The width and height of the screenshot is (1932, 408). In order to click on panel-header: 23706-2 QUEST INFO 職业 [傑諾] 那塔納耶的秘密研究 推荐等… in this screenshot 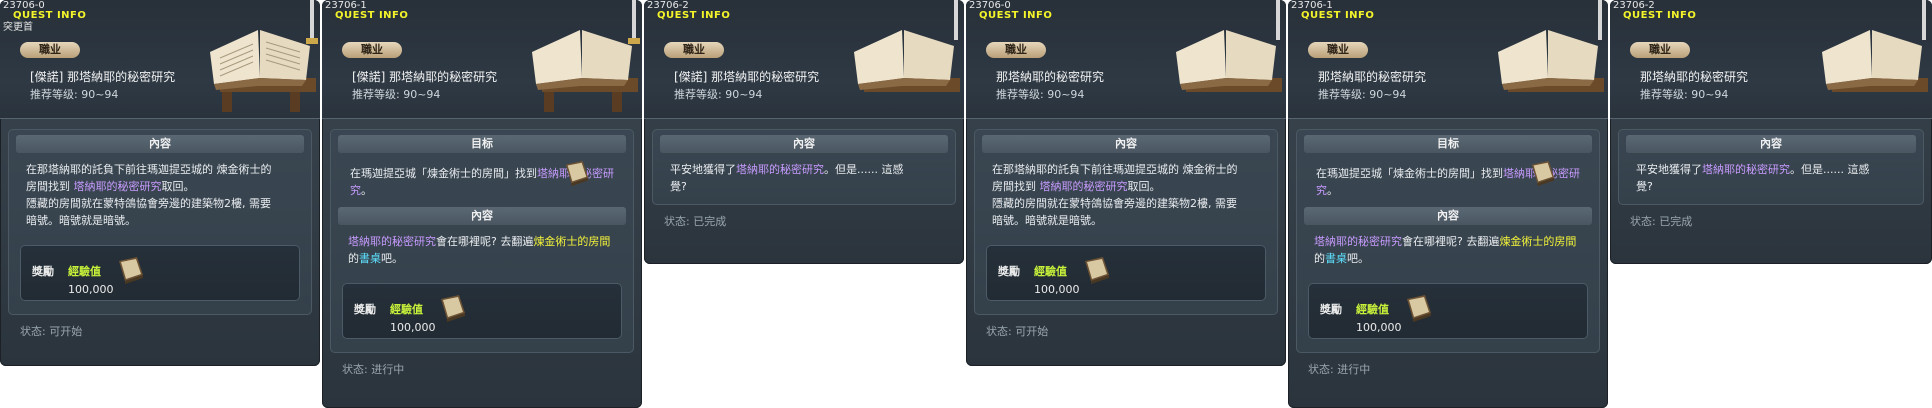, I will do `click(804, 59)`.